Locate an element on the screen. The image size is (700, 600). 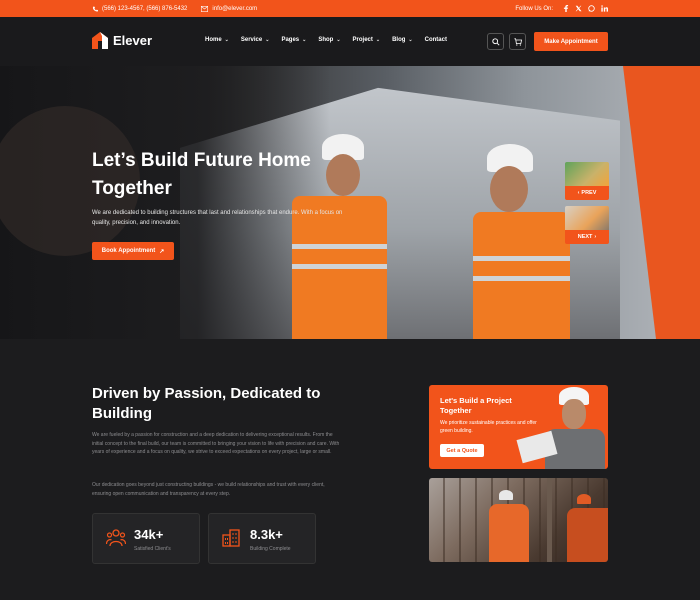
get-quote-button: Get a Quote is located at coordinates (462, 450).